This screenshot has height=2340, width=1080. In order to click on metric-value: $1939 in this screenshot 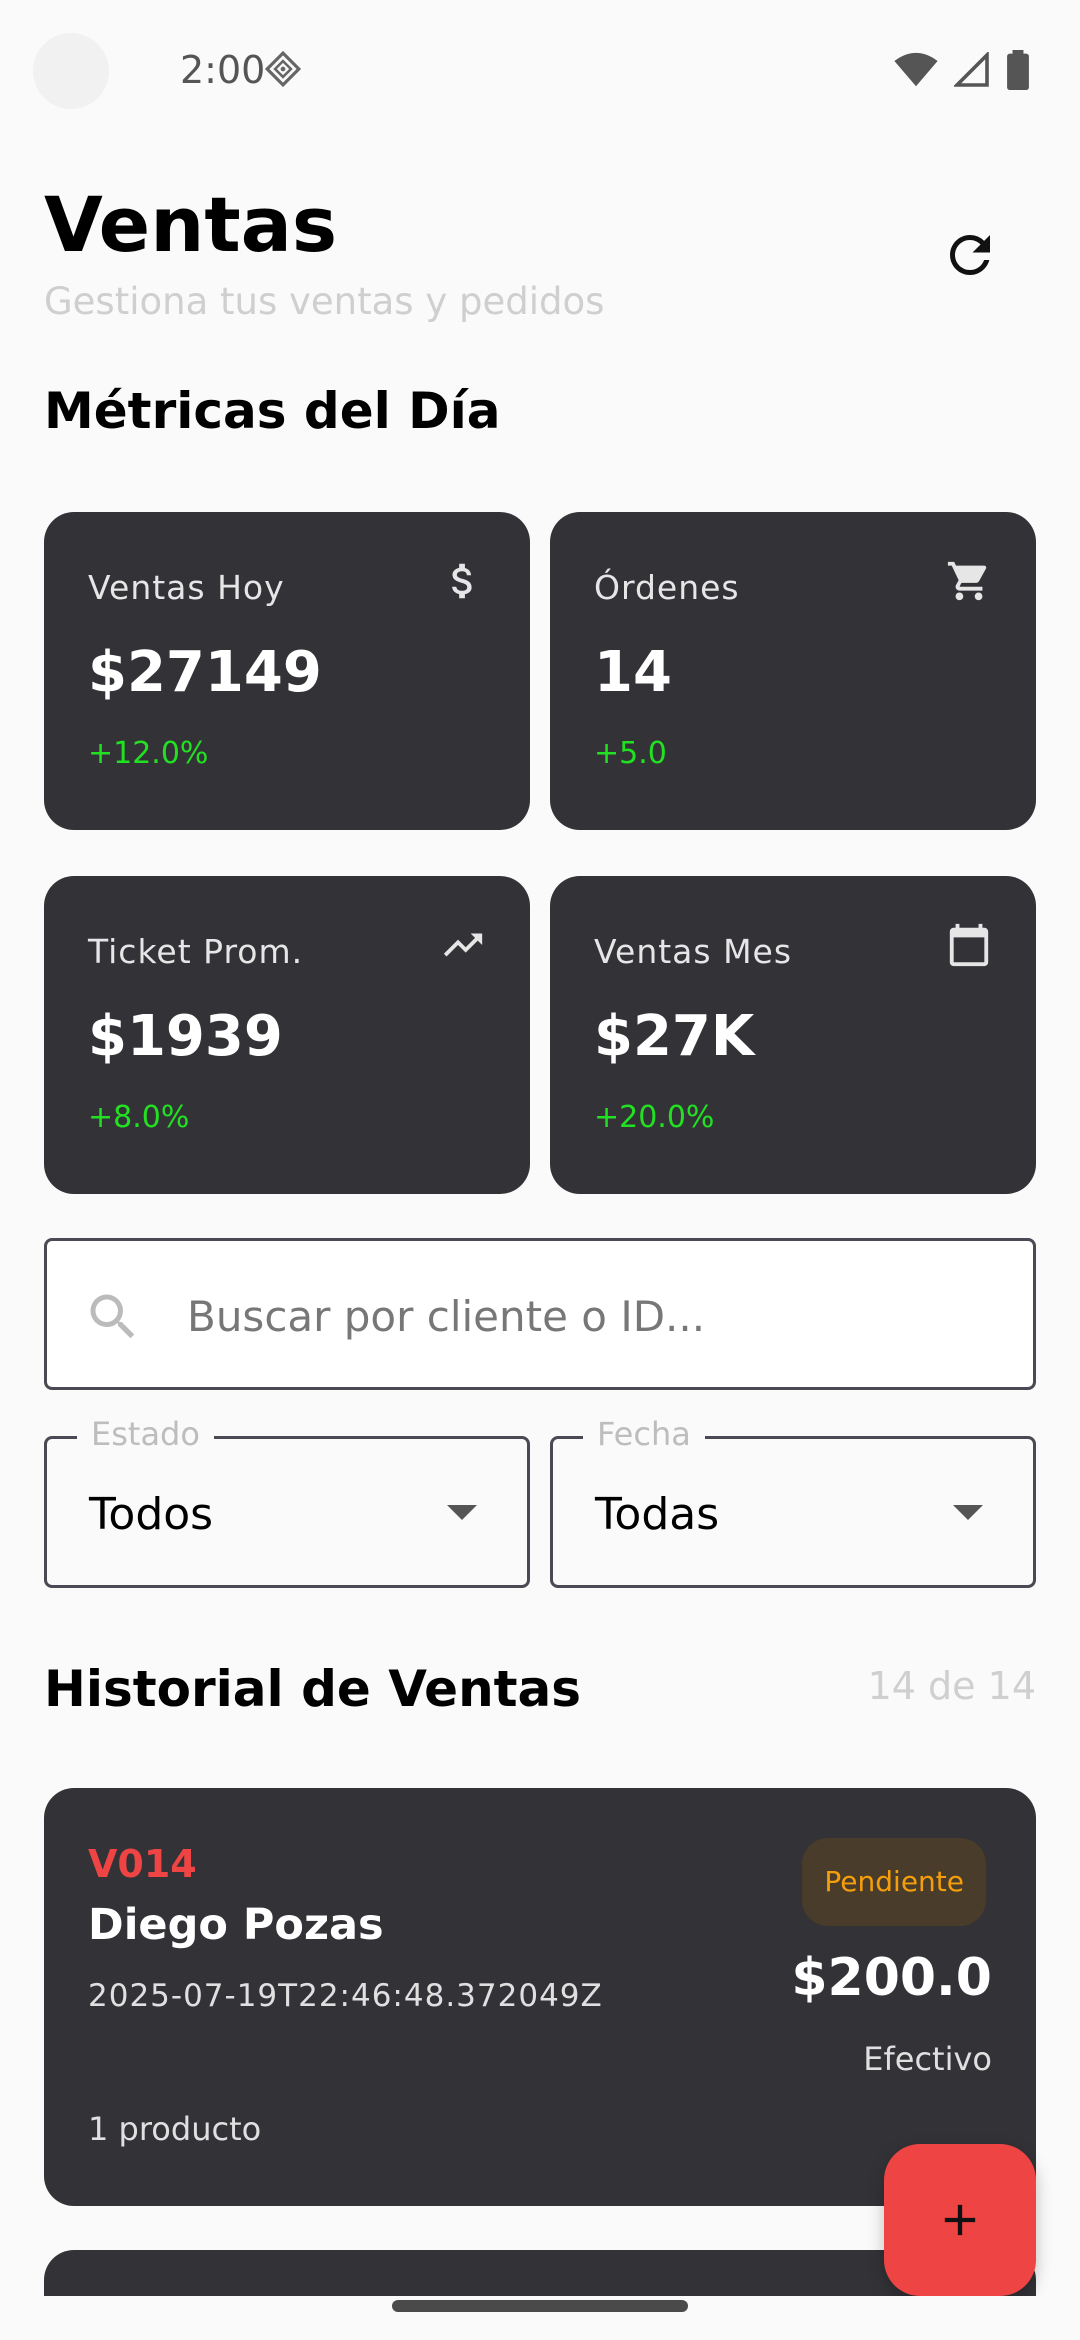, I will do `click(185, 1036)`.